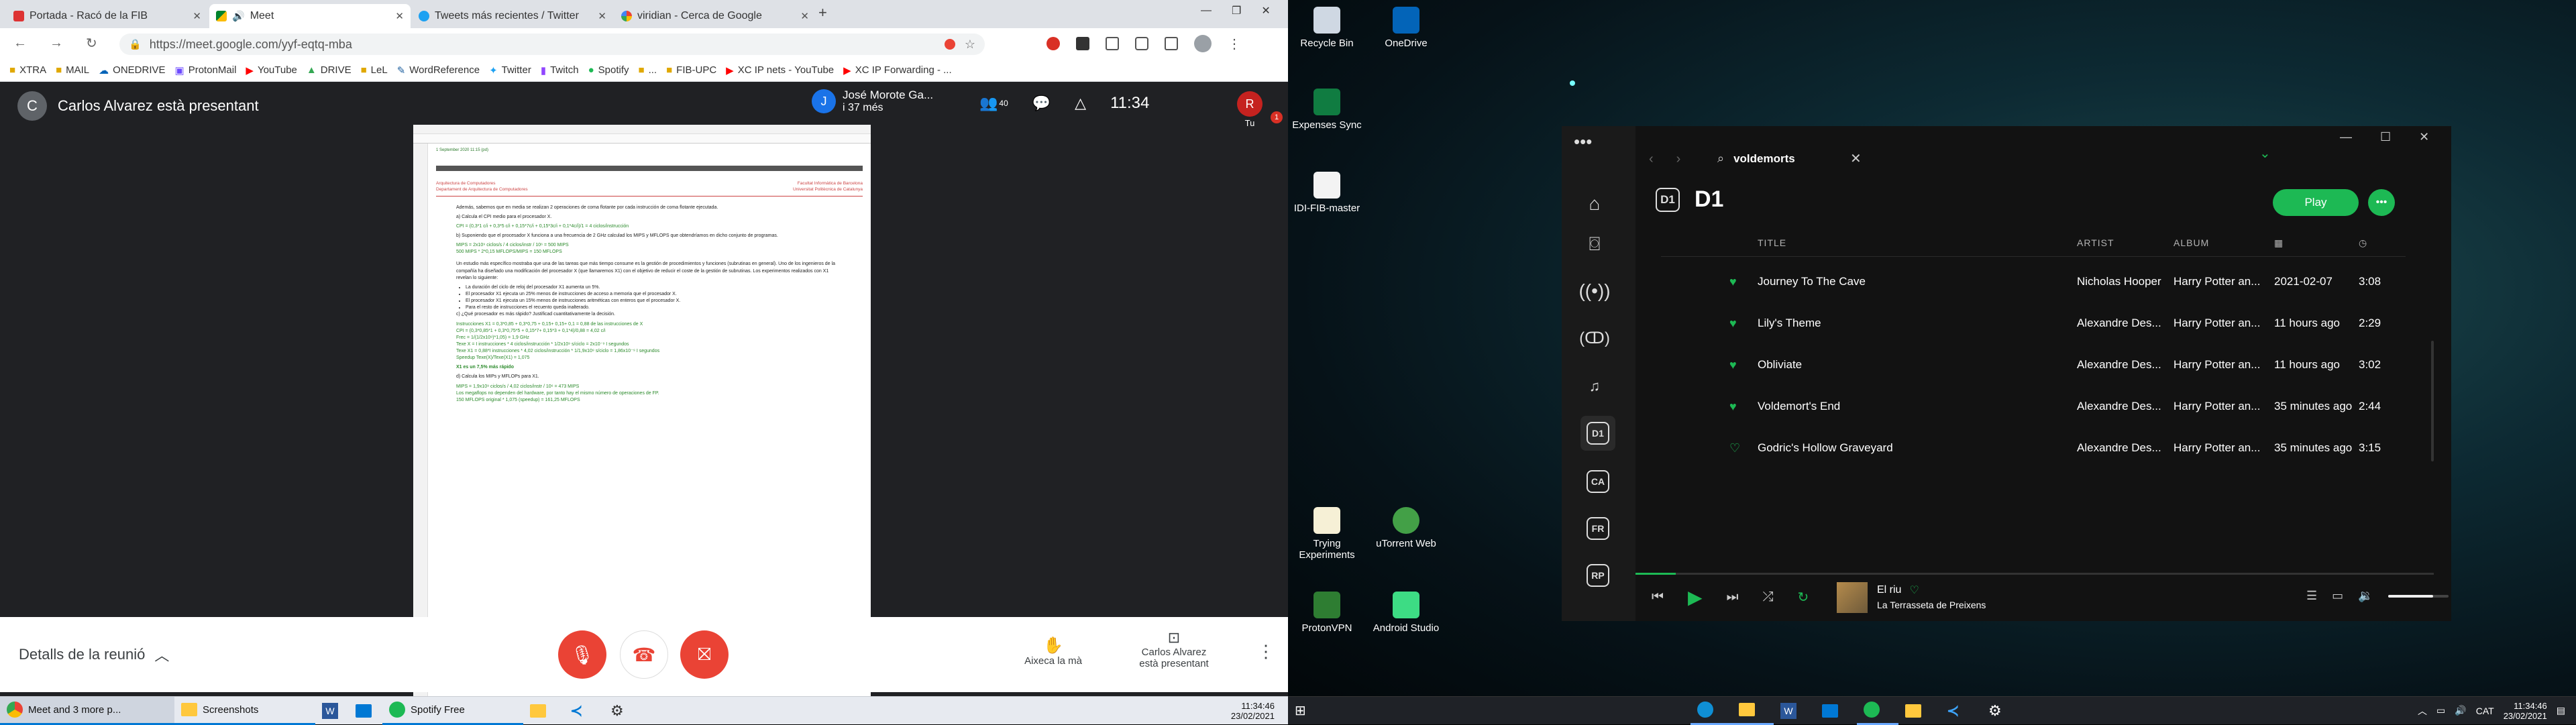 Image resolution: width=2576 pixels, height=725 pixels. What do you see at coordinates (1919, 711) in the screenshot?
I see `taskbar-item-files` at bounding box center [1919, 711].